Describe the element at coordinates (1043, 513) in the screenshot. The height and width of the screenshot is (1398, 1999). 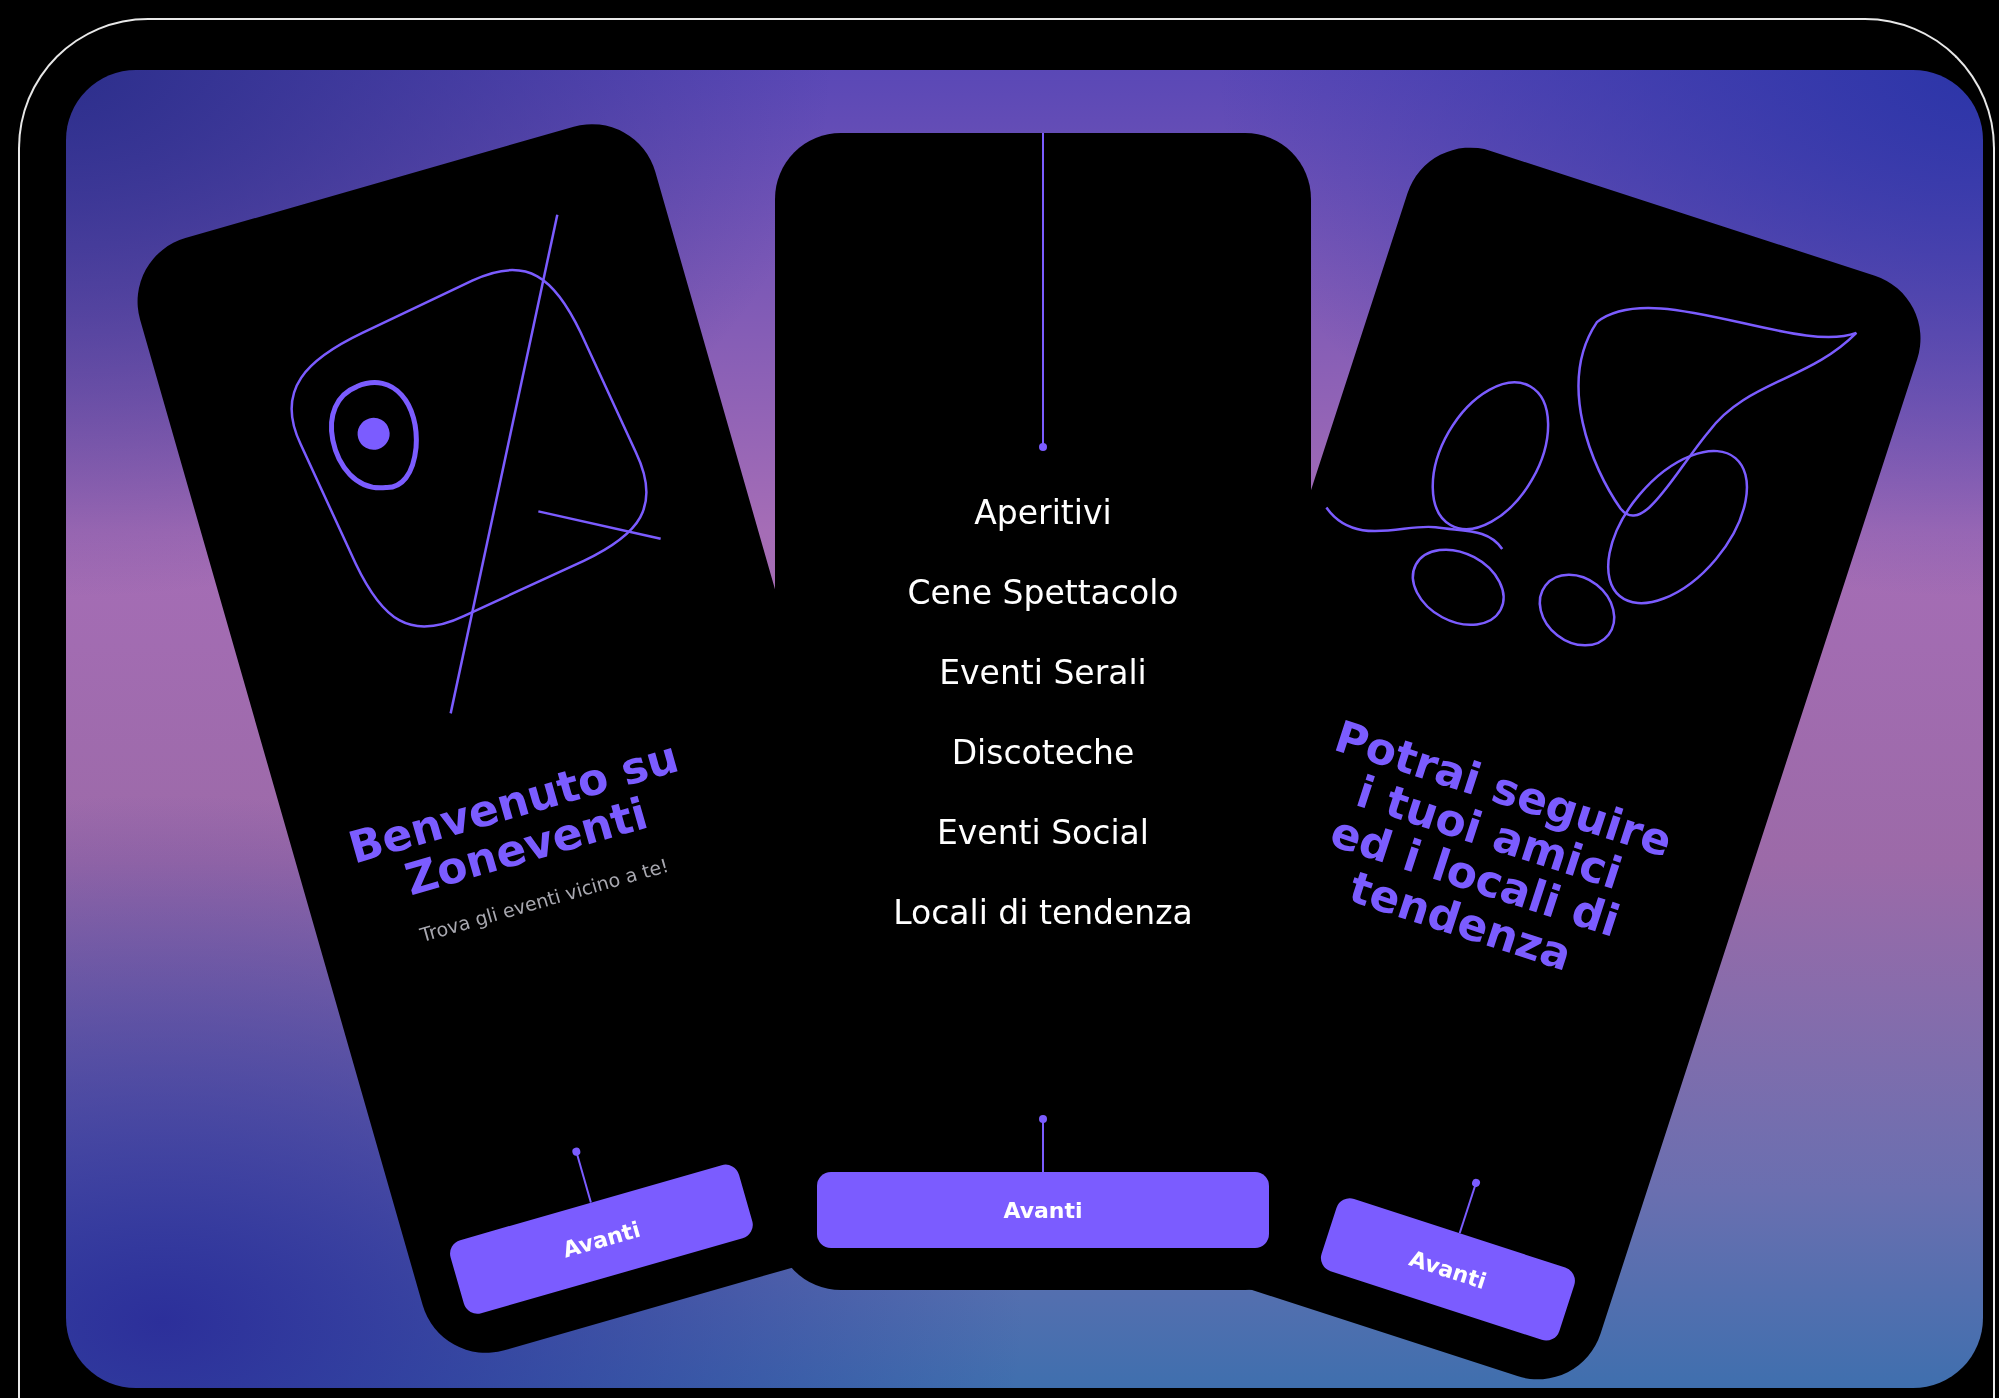
I see `category-item: Aperitivi` at that location.